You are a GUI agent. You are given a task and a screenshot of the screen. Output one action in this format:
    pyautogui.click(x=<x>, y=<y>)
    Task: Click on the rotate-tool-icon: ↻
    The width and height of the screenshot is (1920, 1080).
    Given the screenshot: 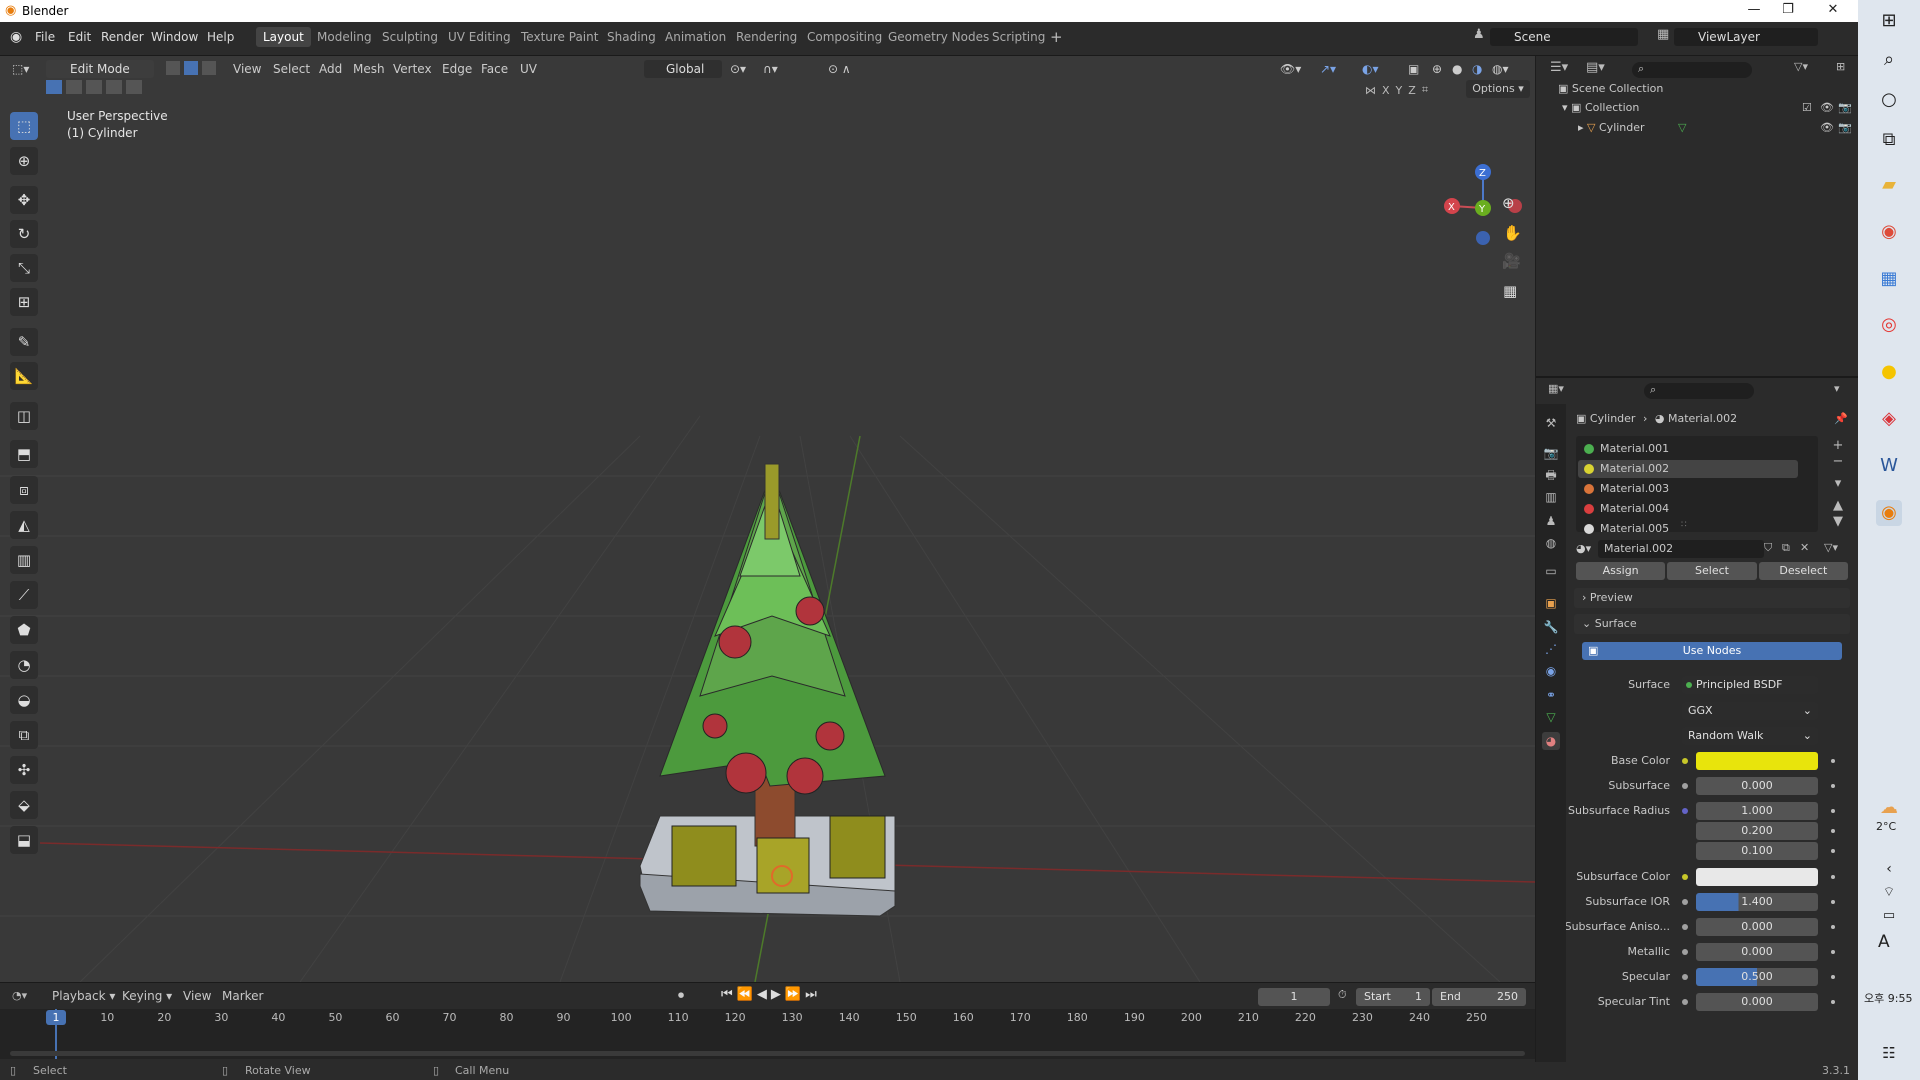 What is the action you would take?
    pyautogui.click(x=24, y=234)
    